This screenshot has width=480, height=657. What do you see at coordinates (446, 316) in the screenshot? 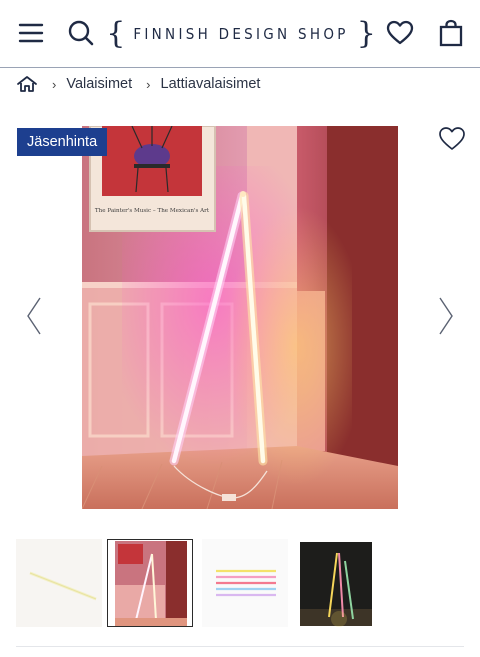
I see `chevron-right-icon` at bounding box center [446, 316].